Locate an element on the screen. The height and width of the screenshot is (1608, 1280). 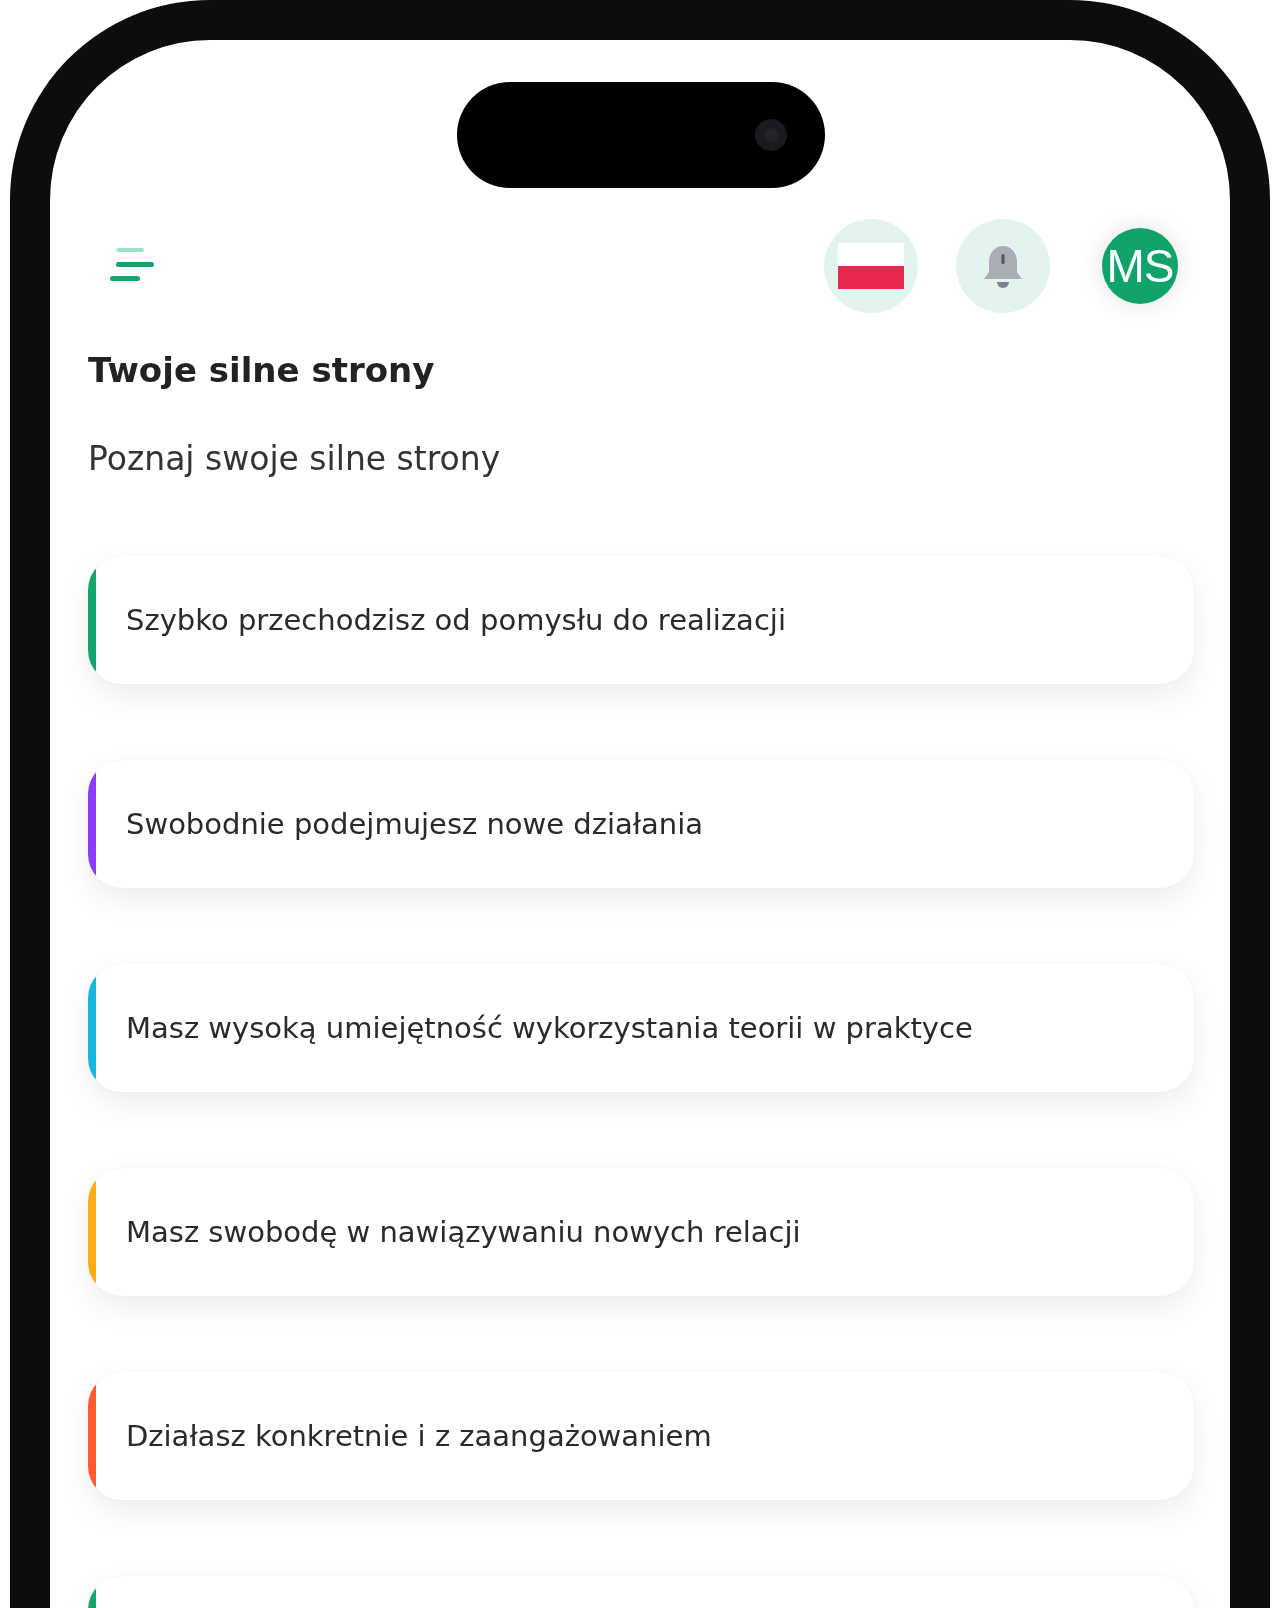
poland-flag-icon is located at coordinates (871, 266).